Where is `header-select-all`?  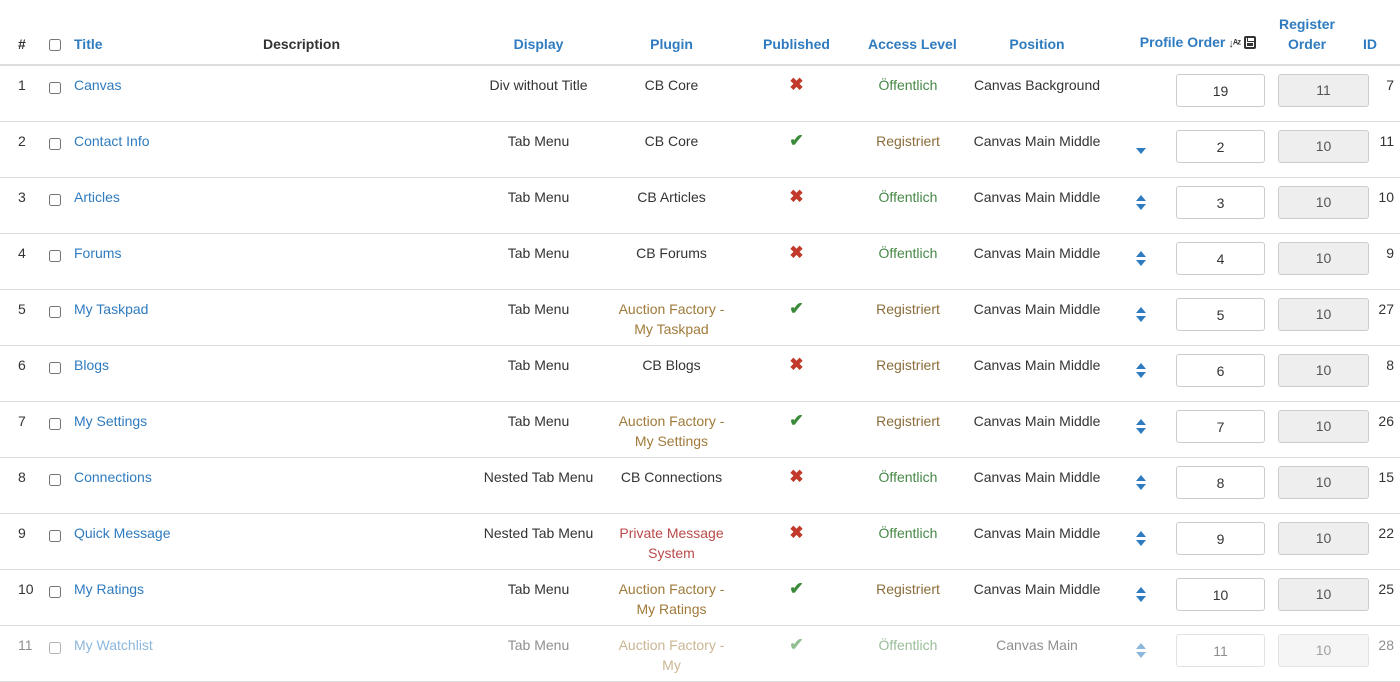 header-select-all is located at coordinates (55, 33).